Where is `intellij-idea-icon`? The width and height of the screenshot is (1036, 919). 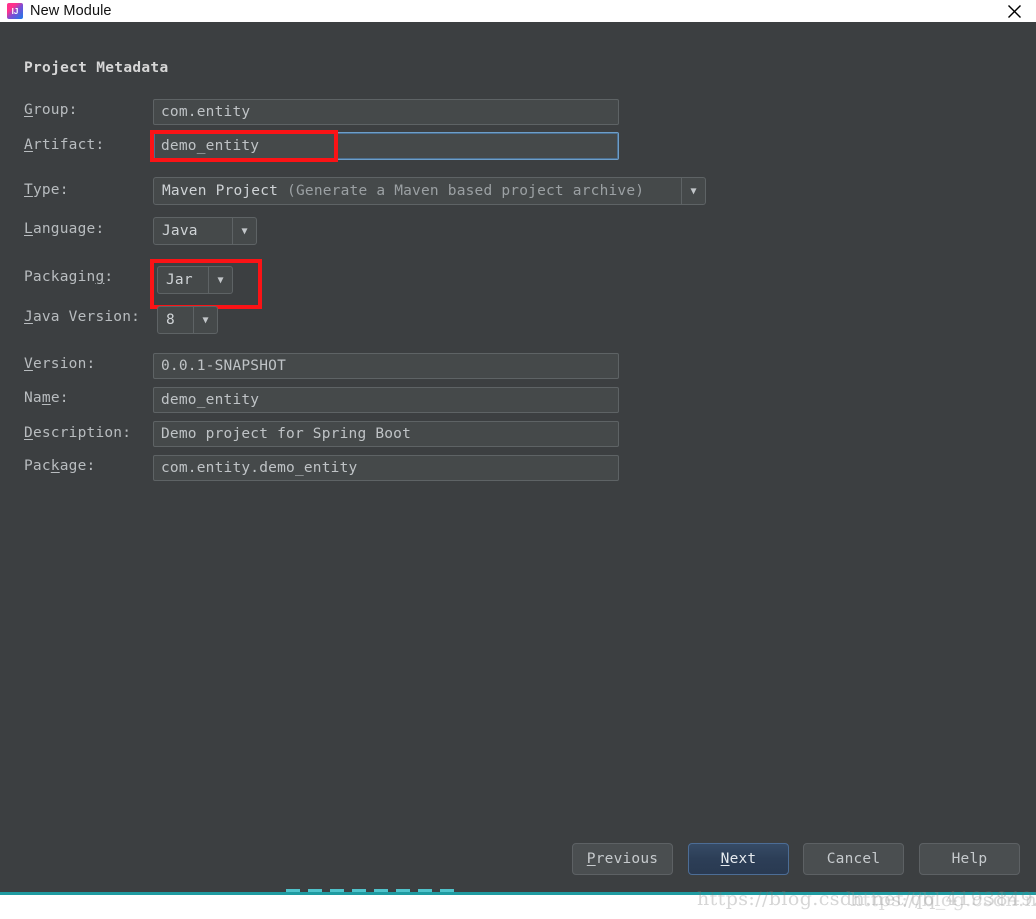
intellij-idea-icon is located at coordinates (15, 11).